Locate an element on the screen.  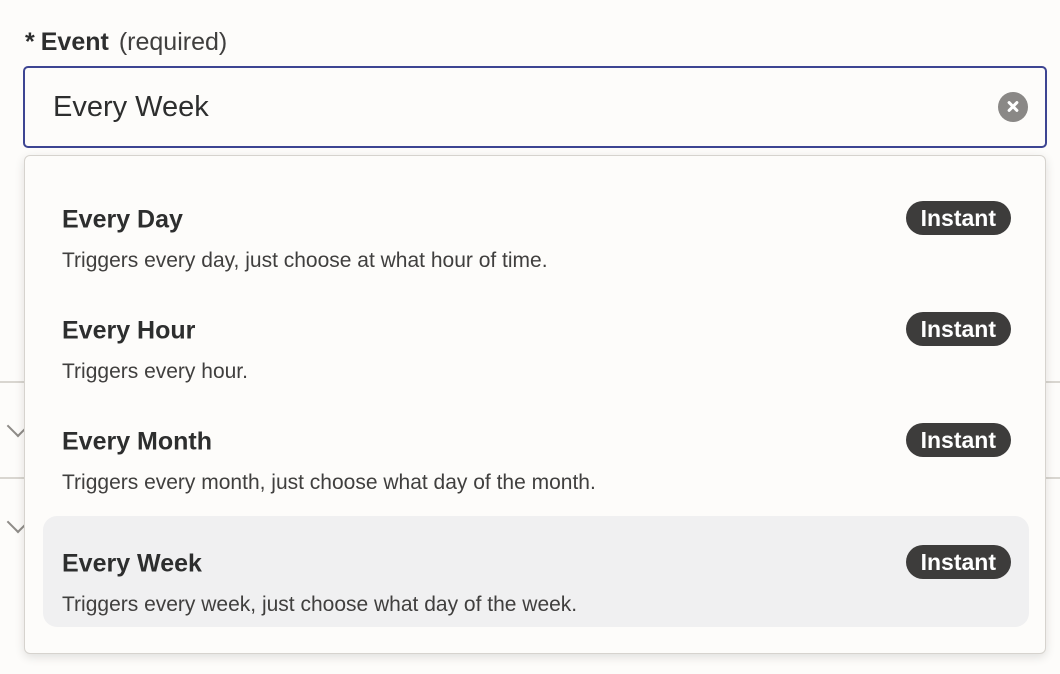
required-hint: (required) is located at coordinates (173, 42).